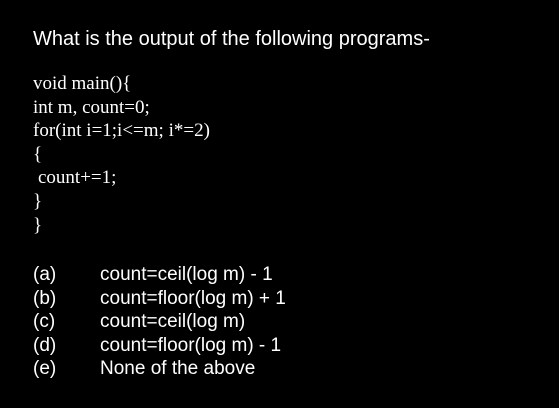 The image size is (559, 408). What do you see at coordinates (45, 345) in the screenshot?
I see `option-letter: (d)` at bounding box center [45, 345].